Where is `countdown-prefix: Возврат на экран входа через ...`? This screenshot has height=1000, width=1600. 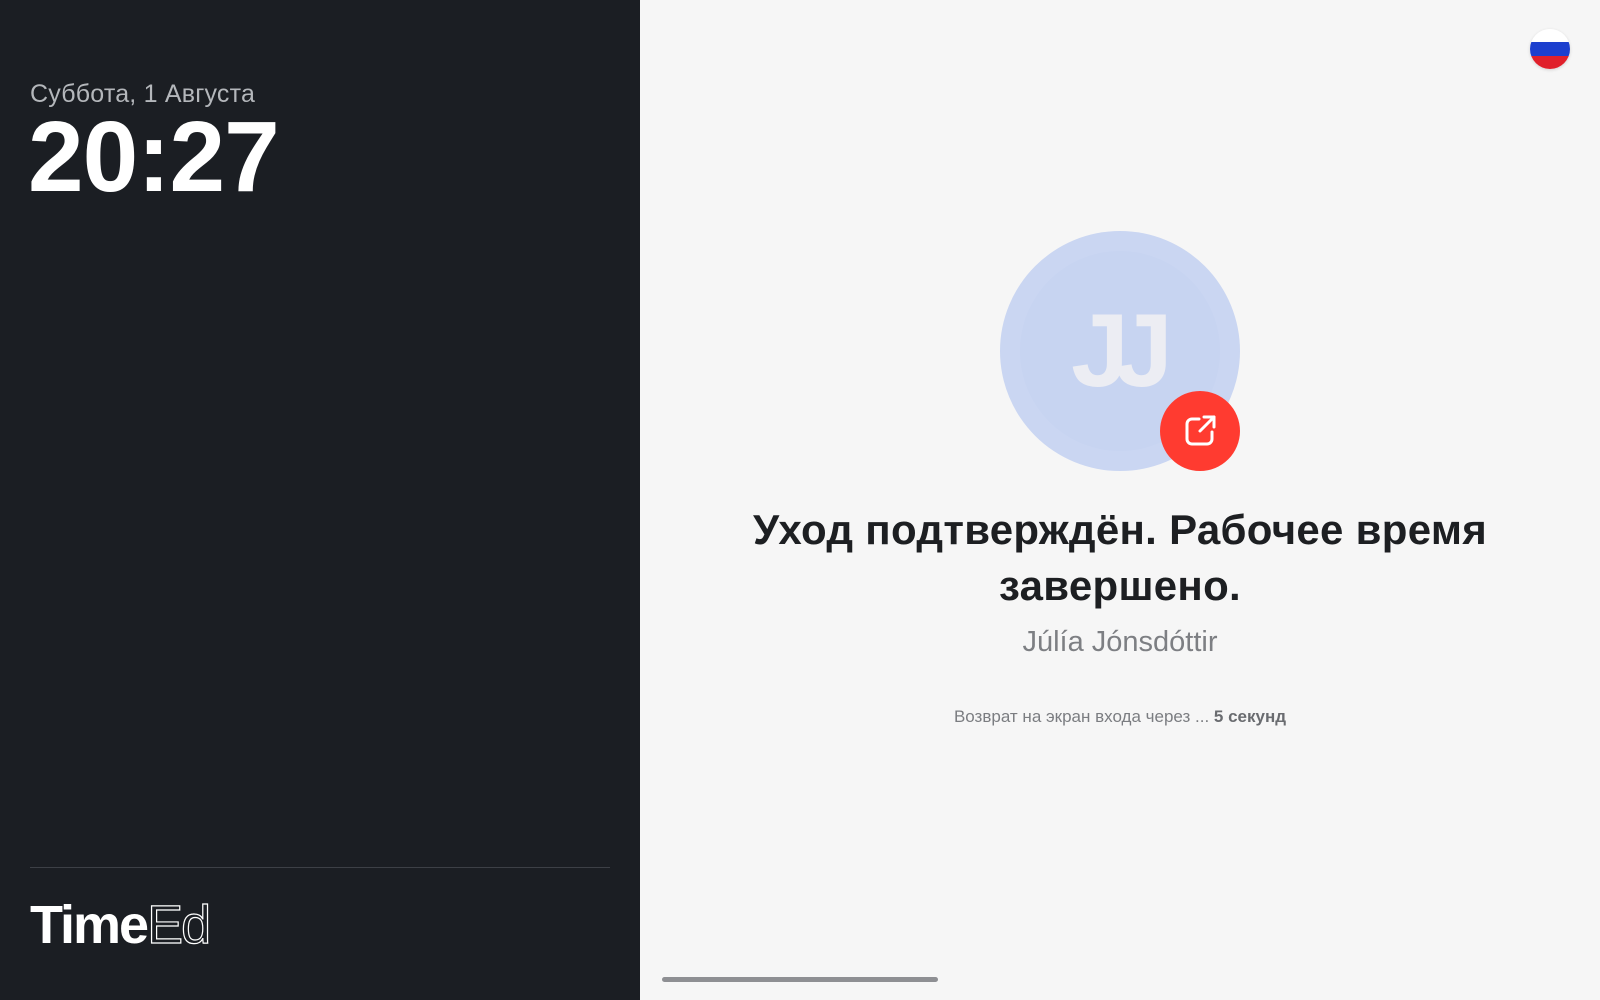
countdown-prefix: Возврат на экран входа через ... is located at coordinates (1081, 716).